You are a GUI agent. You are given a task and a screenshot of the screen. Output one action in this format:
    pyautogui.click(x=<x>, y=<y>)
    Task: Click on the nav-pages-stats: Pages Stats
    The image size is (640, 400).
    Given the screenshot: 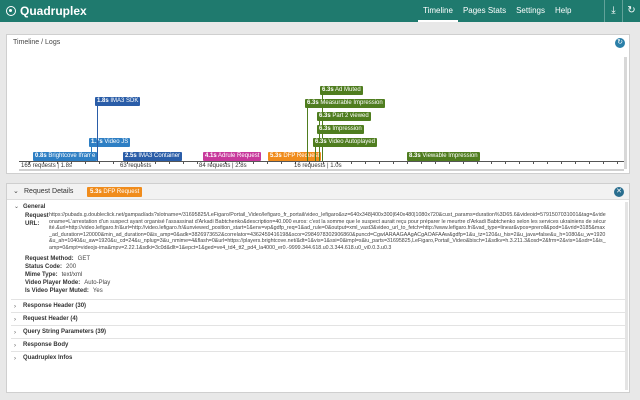 What is the action you would take?
    pyautogui.click(x=484, y=11)
    